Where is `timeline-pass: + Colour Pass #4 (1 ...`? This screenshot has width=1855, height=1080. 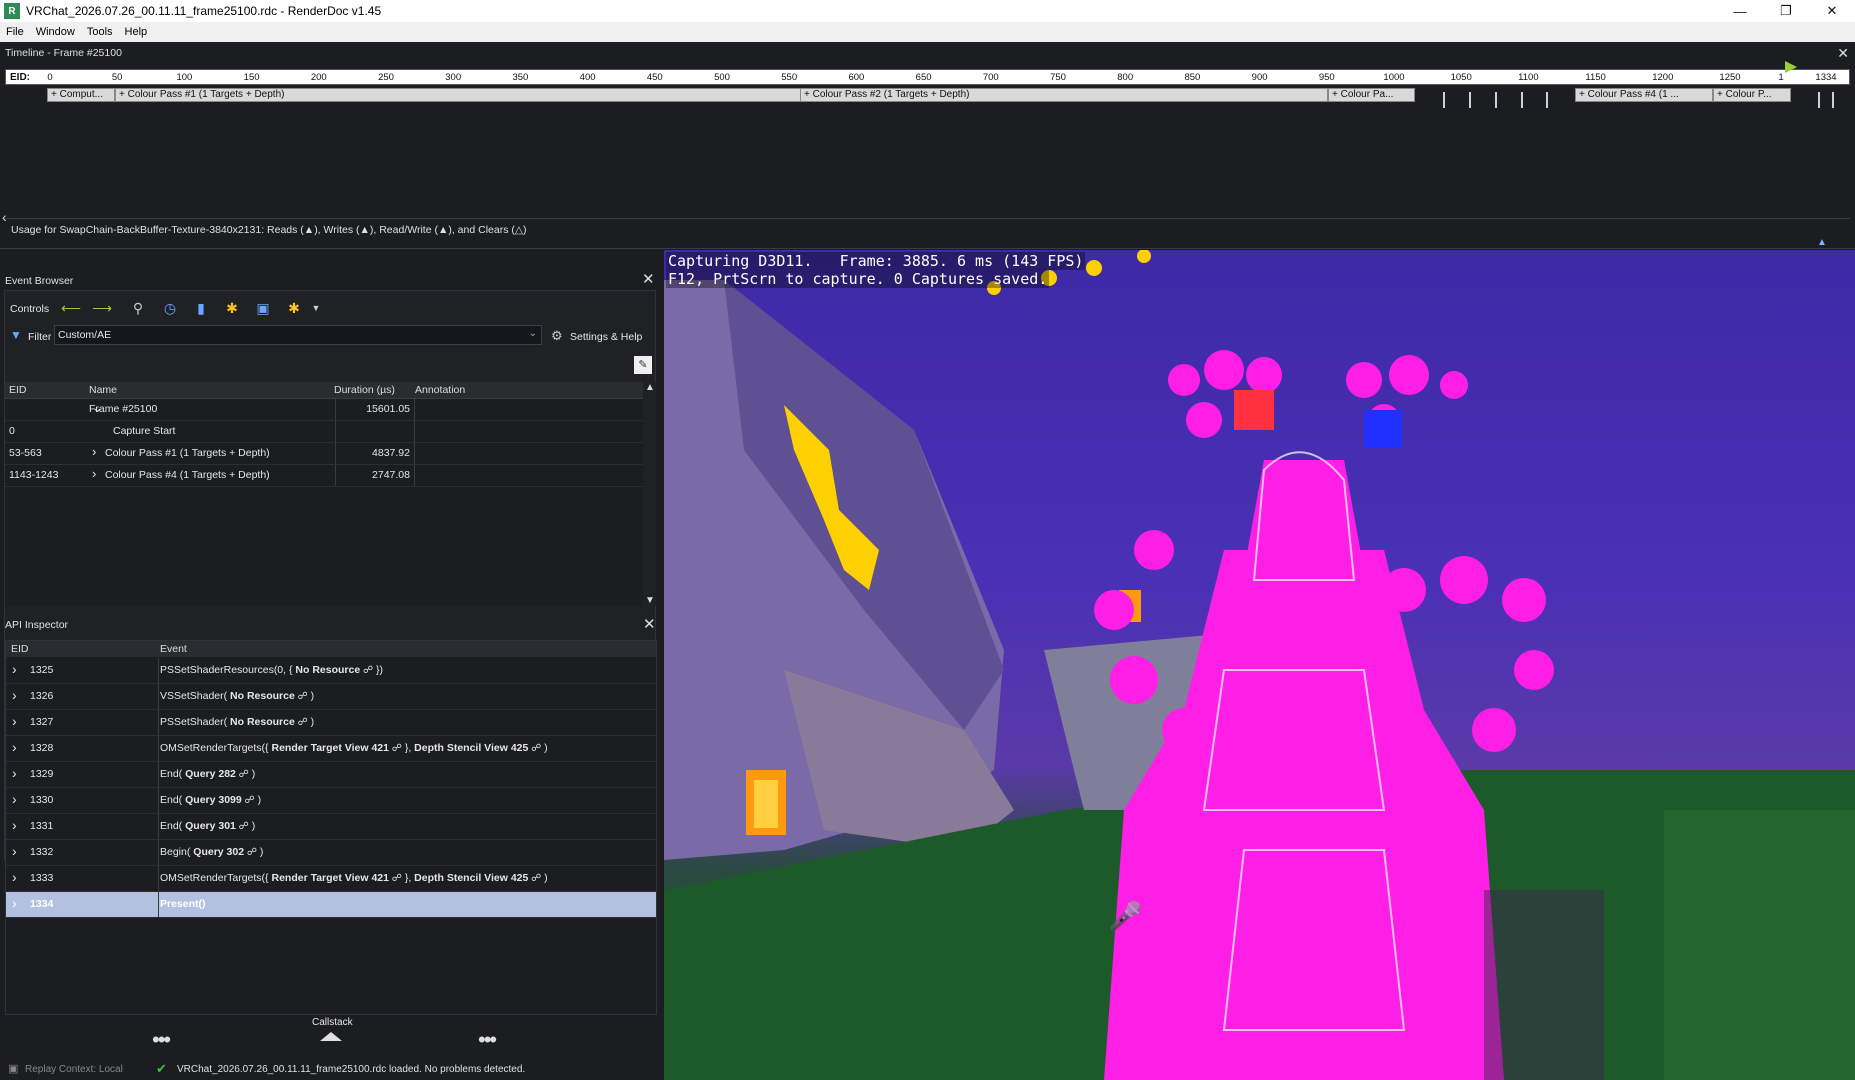 timeline-pass: + Colour Pass #4 (1 ... is located at coordinates (1644, 95).